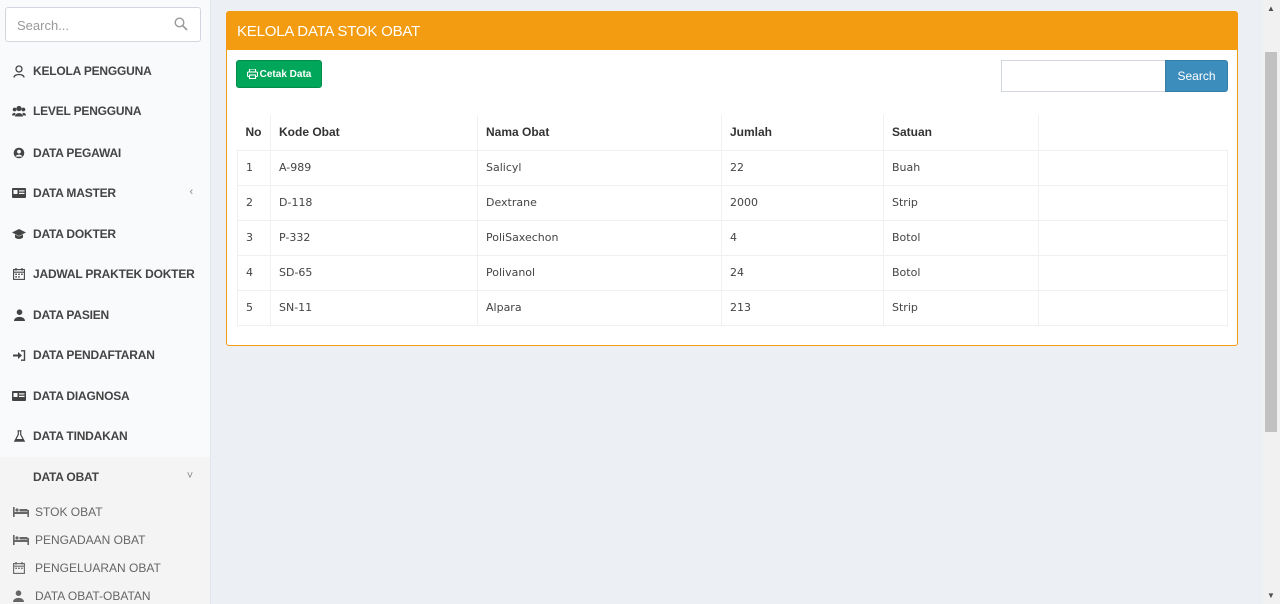 This screenshot has width=1280, height=604. I want to click on sidebar-item-label: DATA MASTER, so click(74, 193).